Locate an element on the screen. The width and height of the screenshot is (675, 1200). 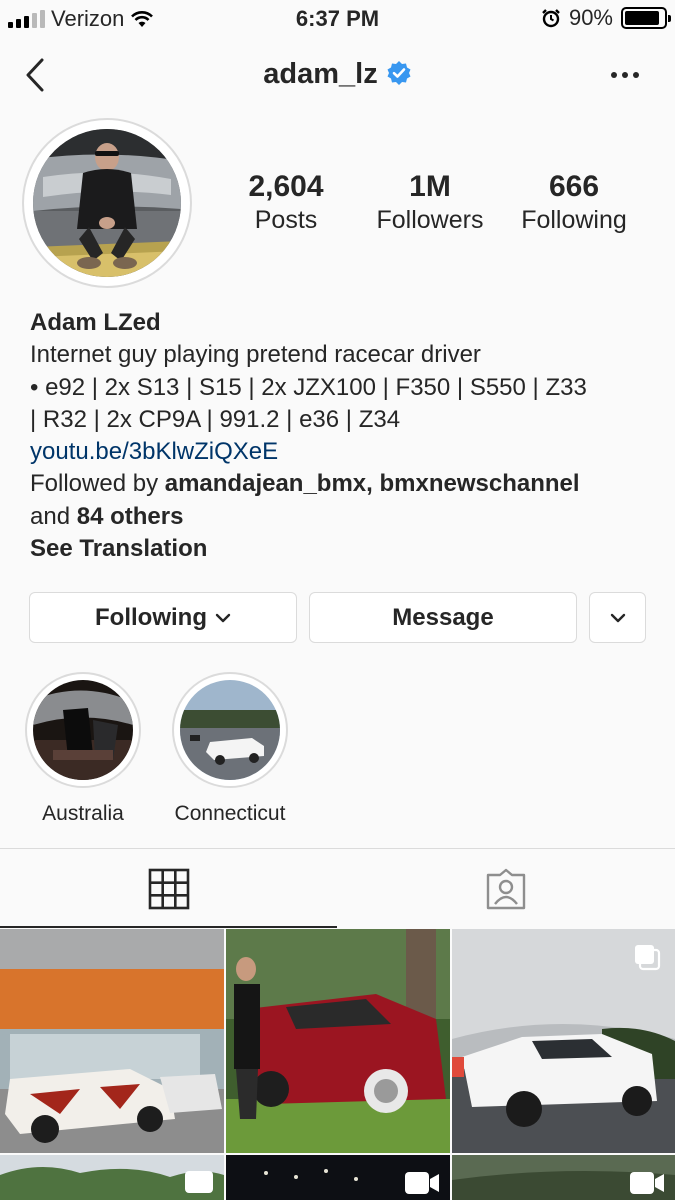
bio-link: youtu.be/3bKlwZiQXeE is located at coordinates (340, 452).